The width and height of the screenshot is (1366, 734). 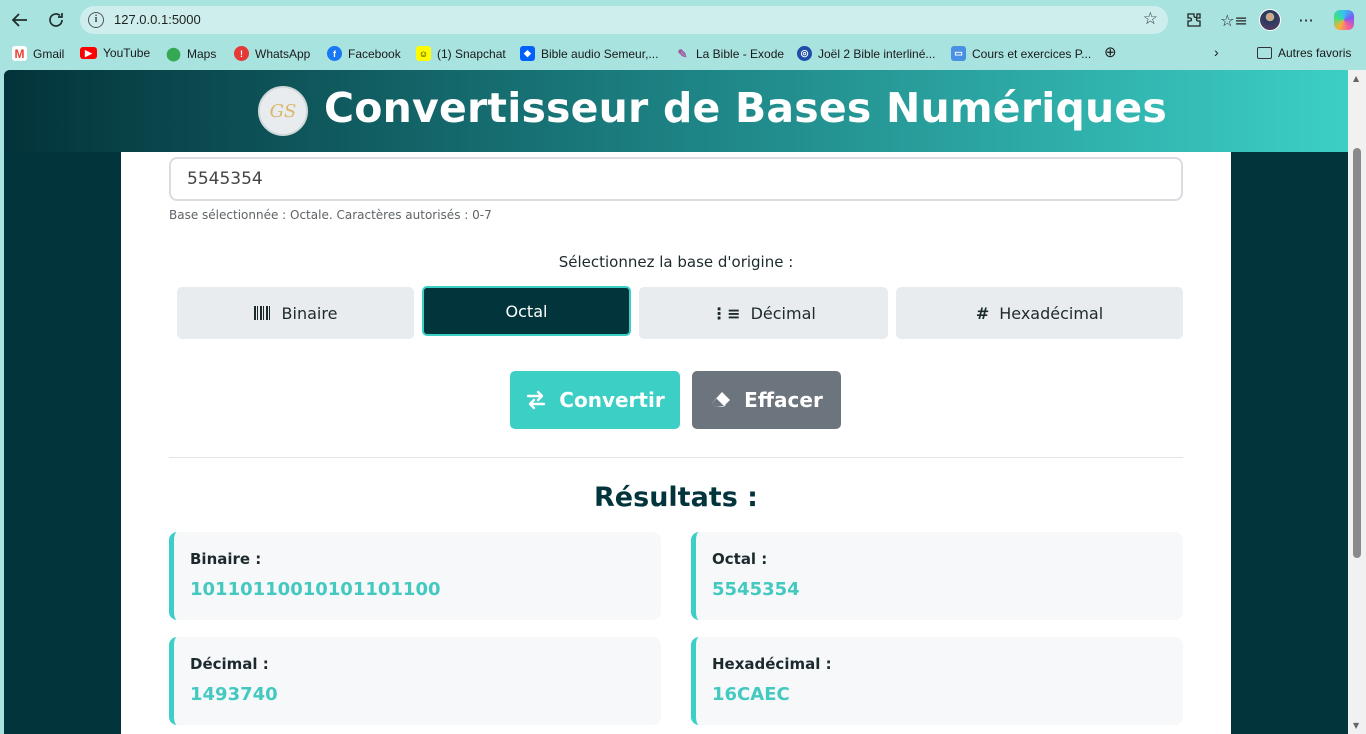 I want to click on bookmark-bible-exode: ✎ La Bible - Exode, so click(x=729, y=53).